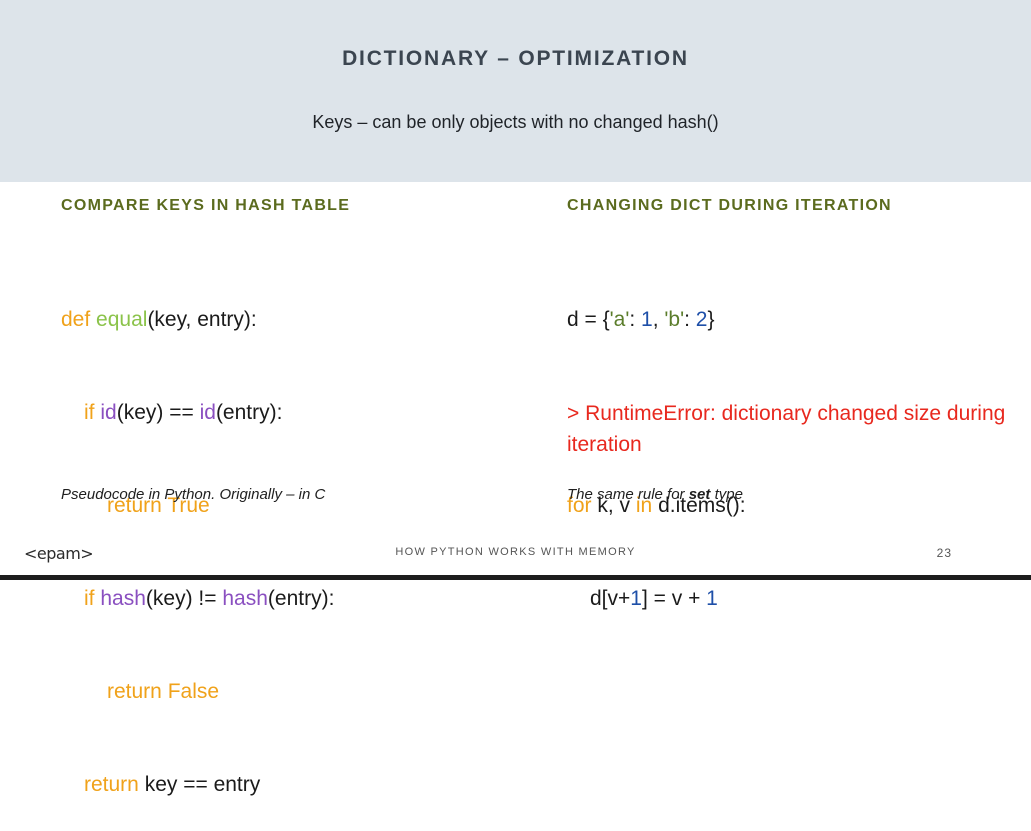  Describe the element at coordinates (202, 319) in the screenshot. I see `code-text: (key, entry):` at that location.